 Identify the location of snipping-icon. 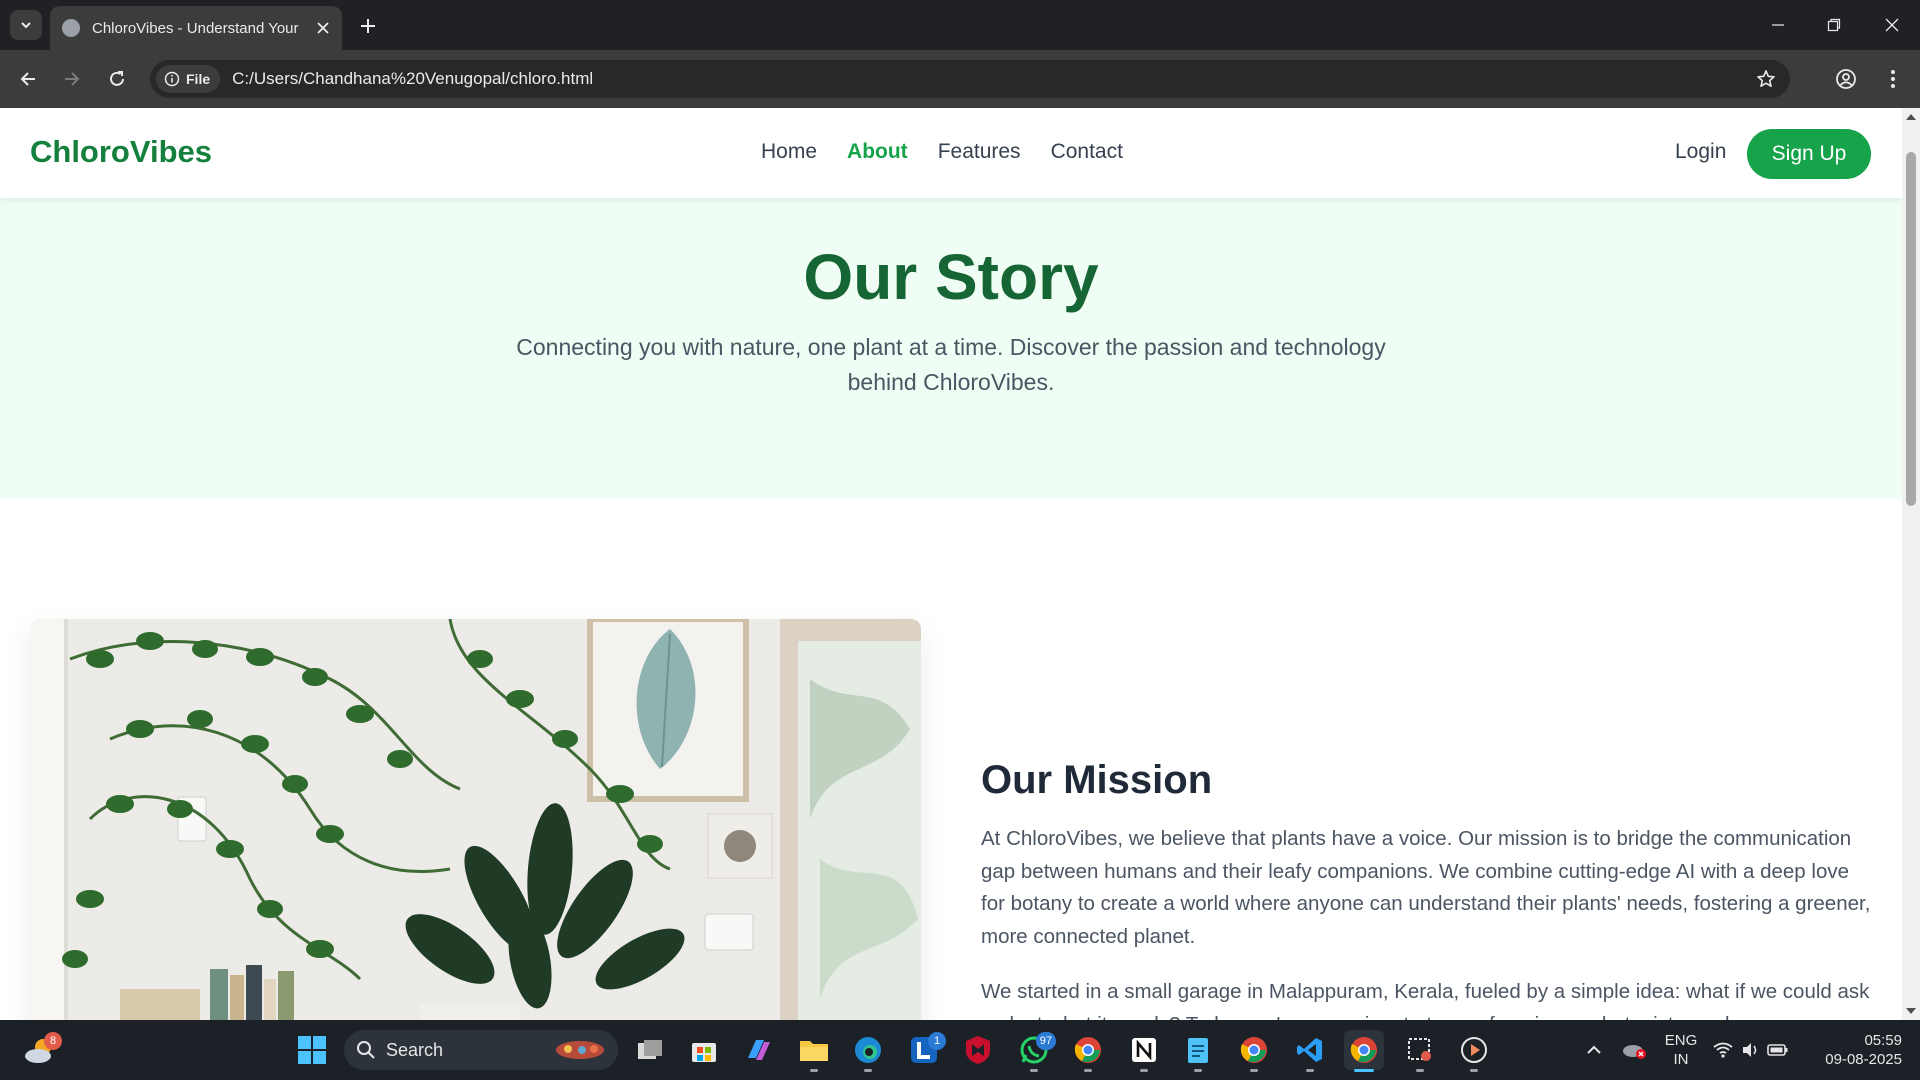
(1419, 1049).